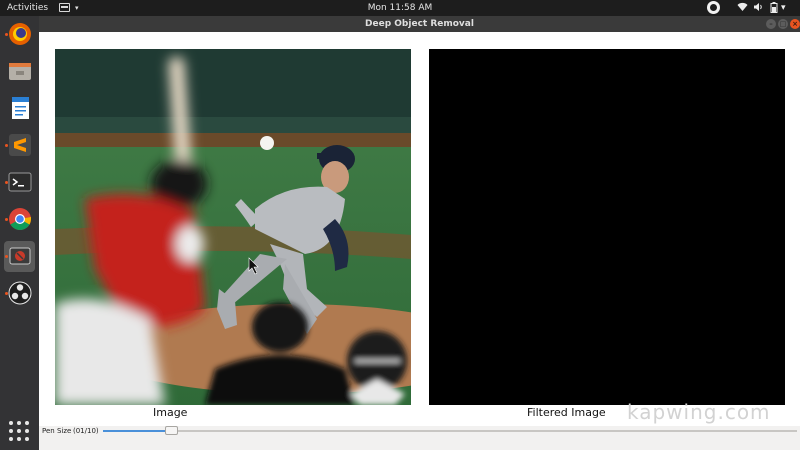 Image resolution: width=800 pixels, height=450 pixels. I want to click on dock-item-firefox, so click(19, 34).